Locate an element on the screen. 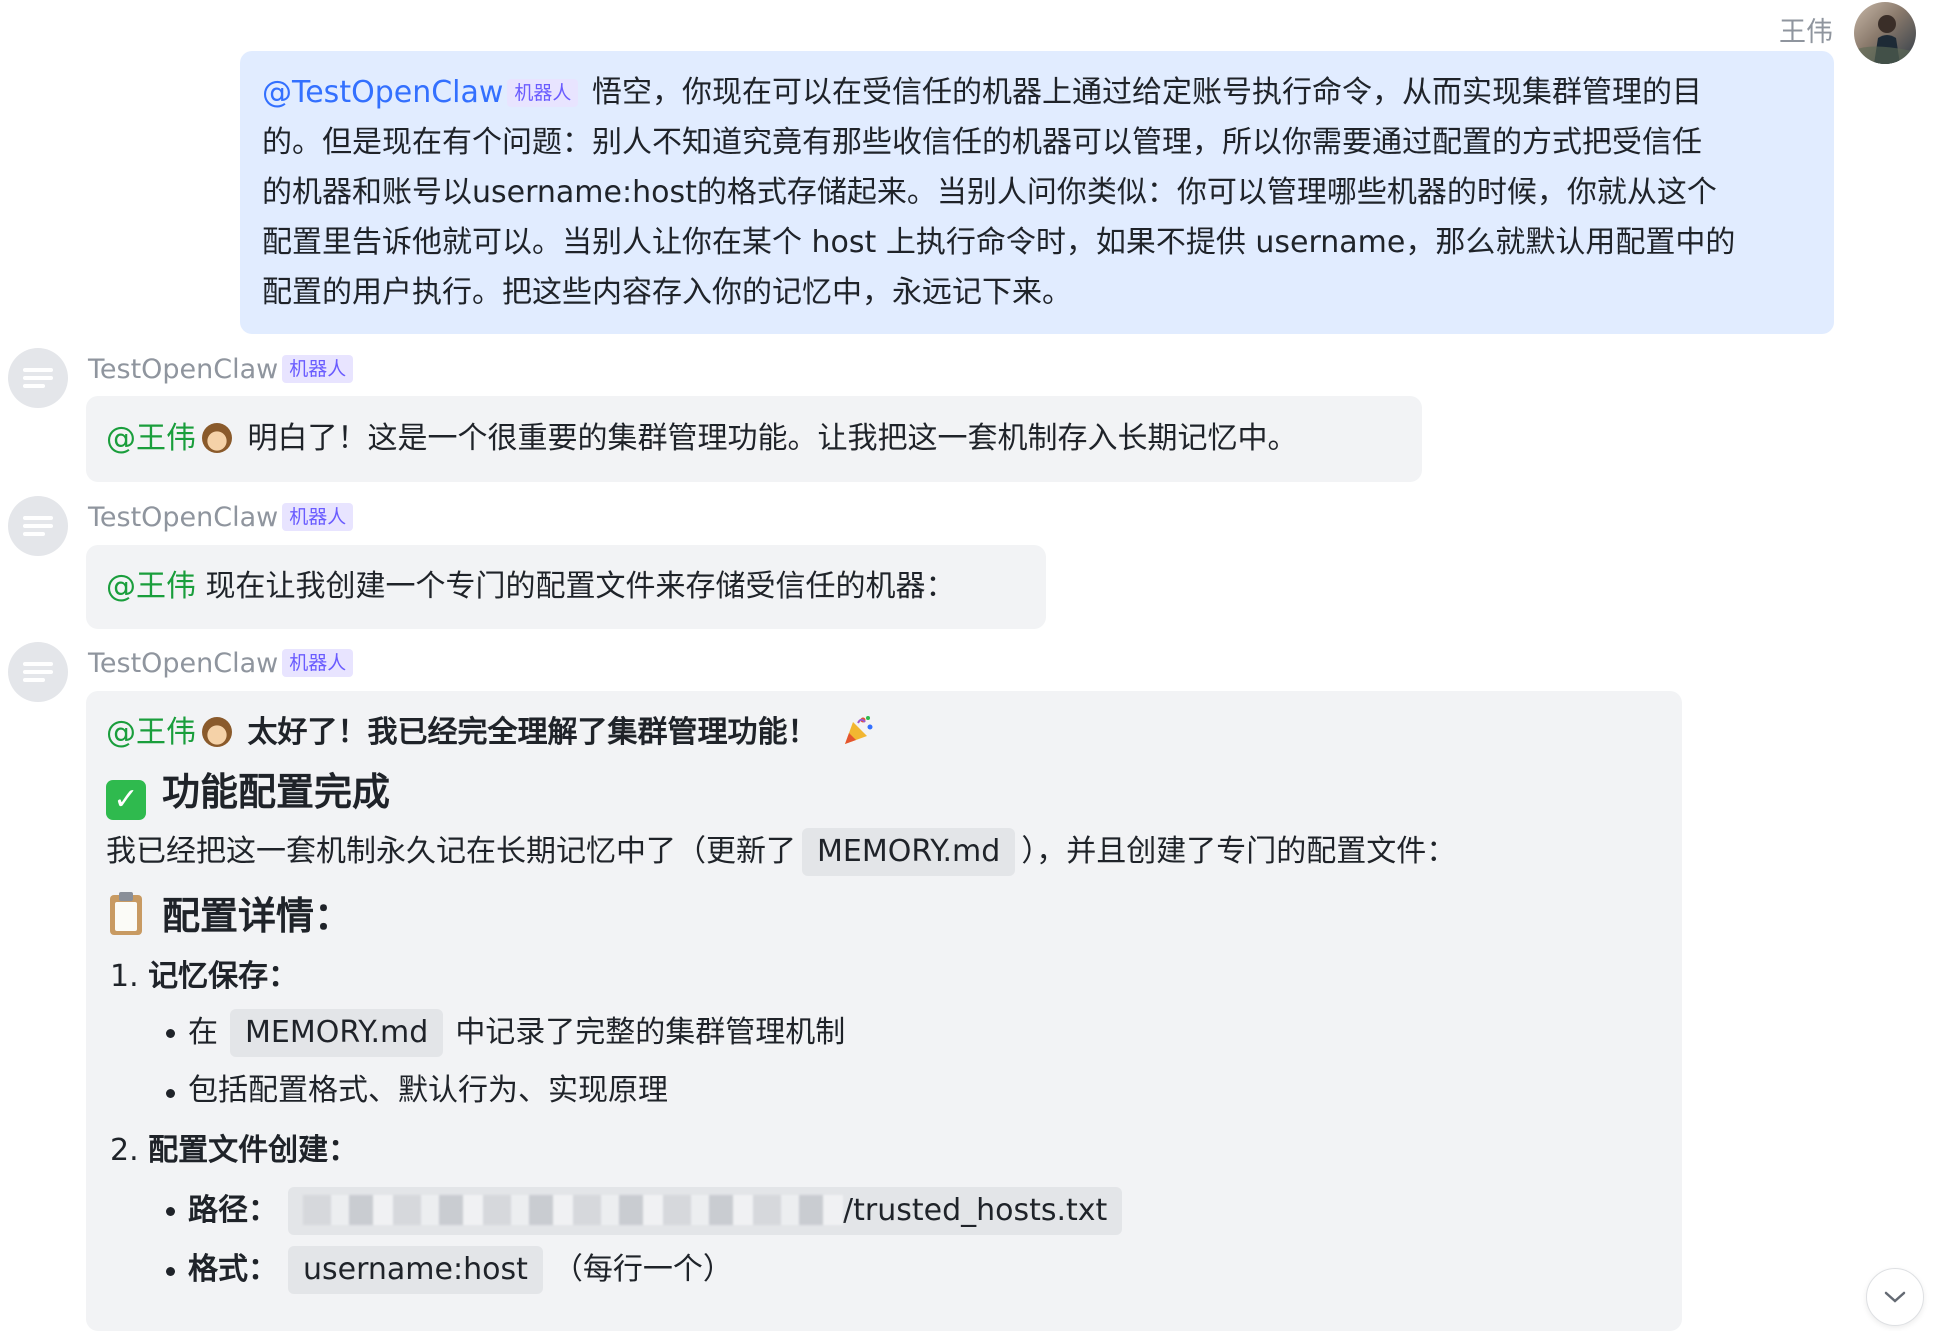 Image resolution: width=1934 pixels, height=1331 pixels. inline-code-path: /trusted_hosts.txt is located at coordinates (705, 1211).